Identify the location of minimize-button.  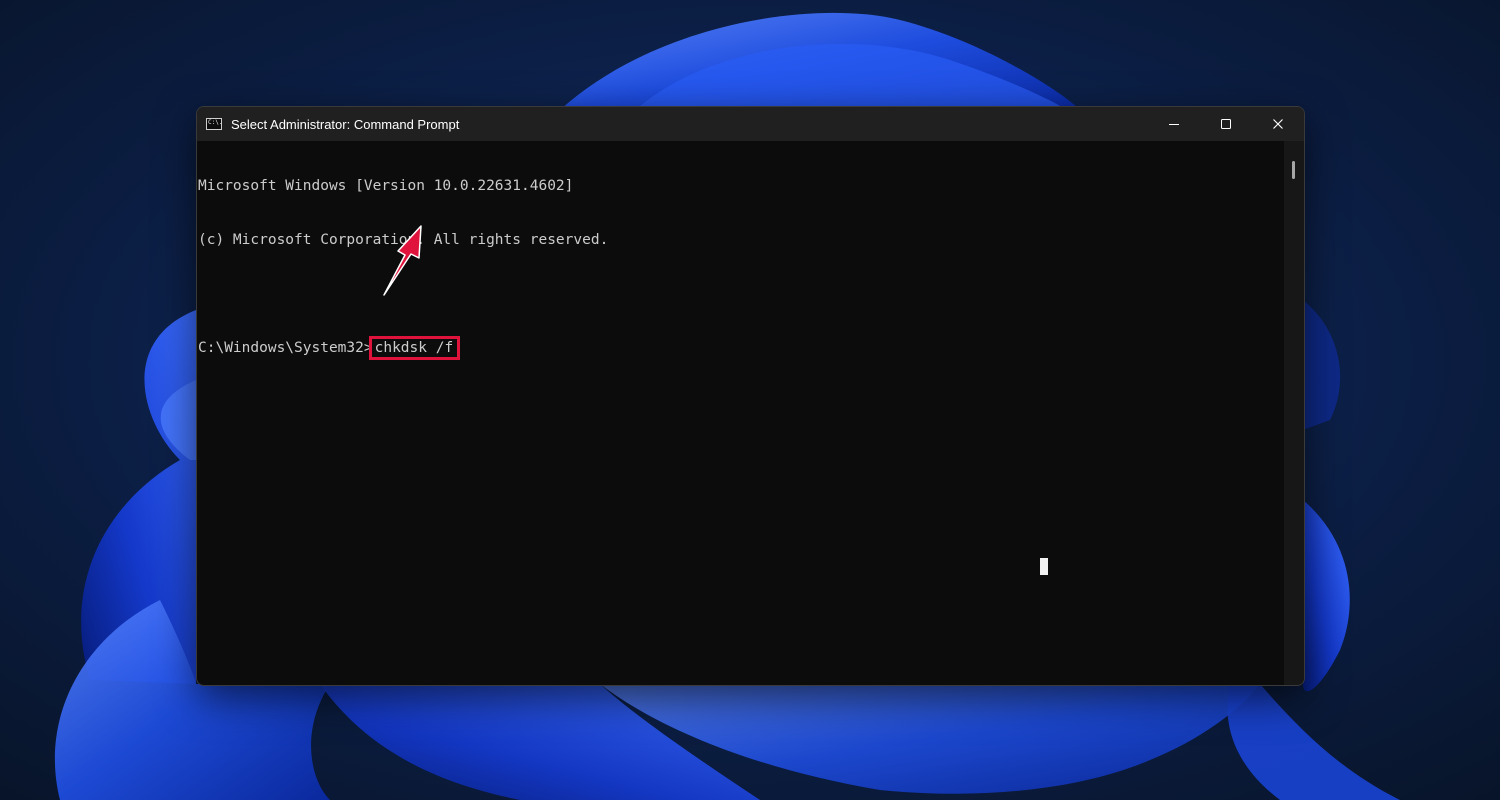
(1174, 124).